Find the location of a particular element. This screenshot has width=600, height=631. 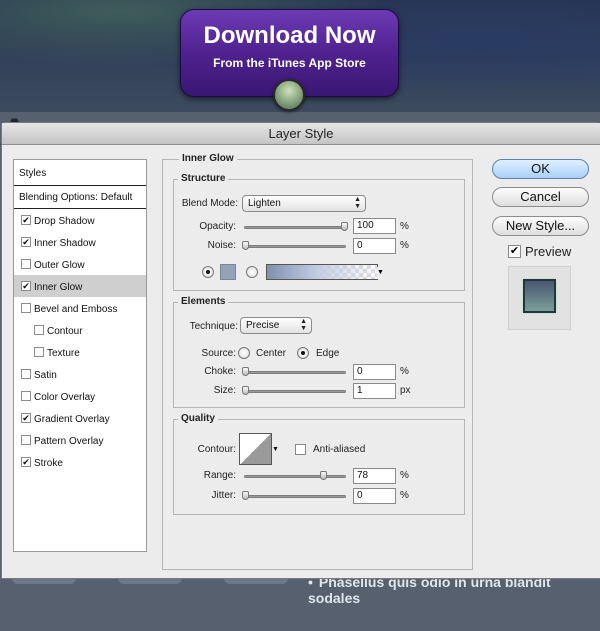

structure-title: Structure is located at coordinates (203, 178).